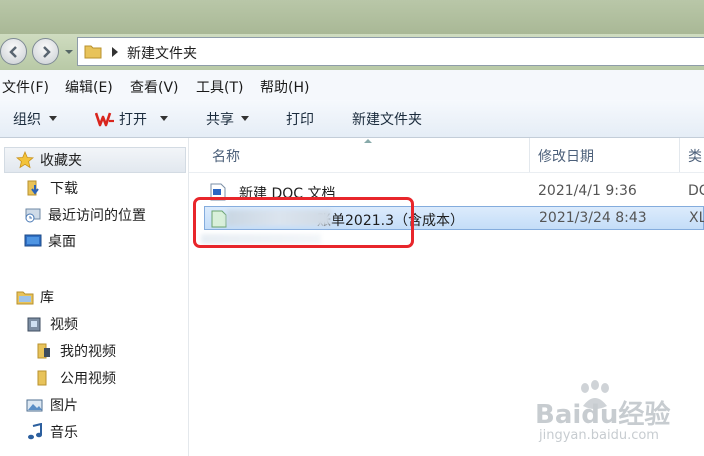 The height and width of the screenshot is (456, 704). I want to click on chevron-down-icon, so click(69, 52).